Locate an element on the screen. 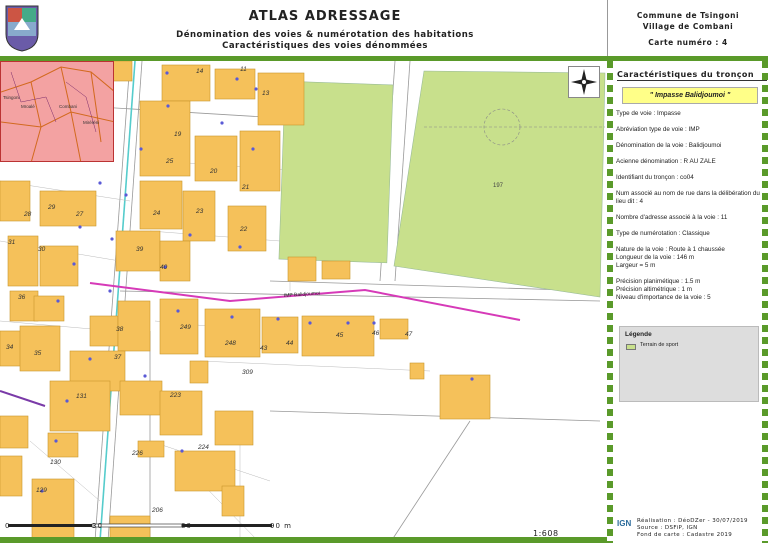 This screenshot has width=768, height=543. svg-text: 28 is located at coordinates (27, 214).